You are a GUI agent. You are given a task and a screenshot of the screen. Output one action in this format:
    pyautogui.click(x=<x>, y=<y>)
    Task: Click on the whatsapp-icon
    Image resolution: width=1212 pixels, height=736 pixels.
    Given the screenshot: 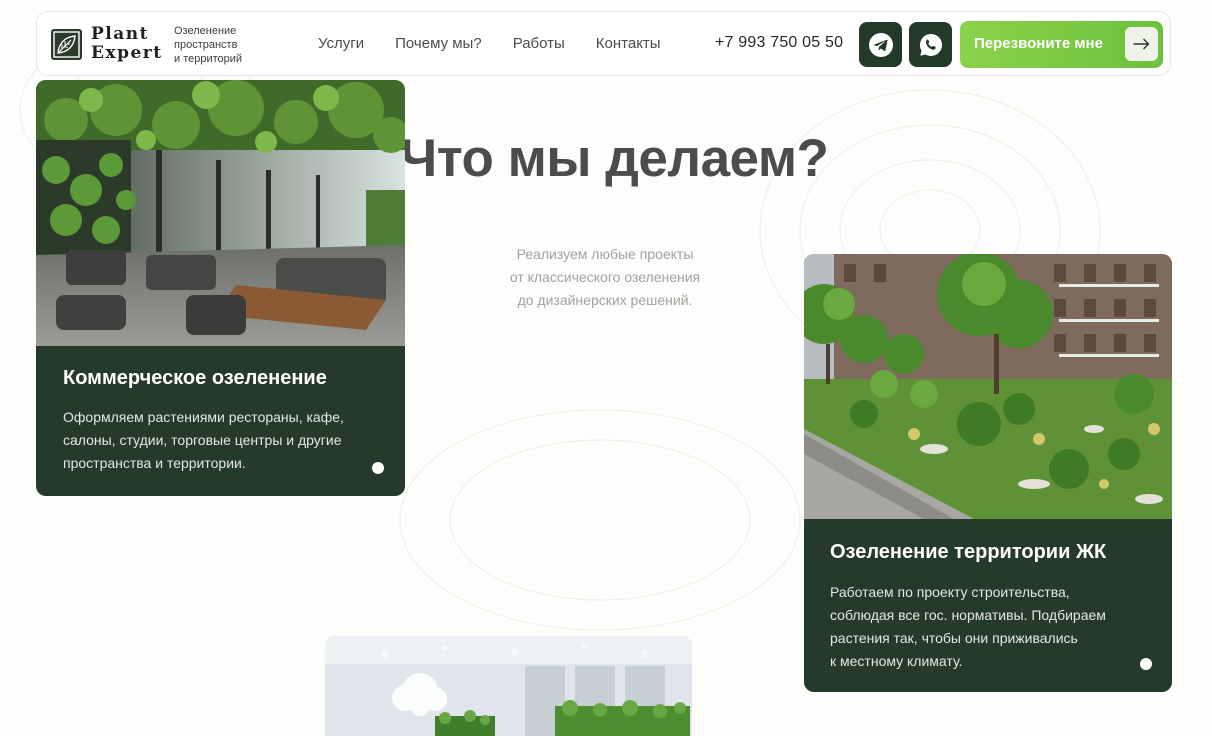 What is the action you would take?
    pyautogui.click(x=930, y=44)
    